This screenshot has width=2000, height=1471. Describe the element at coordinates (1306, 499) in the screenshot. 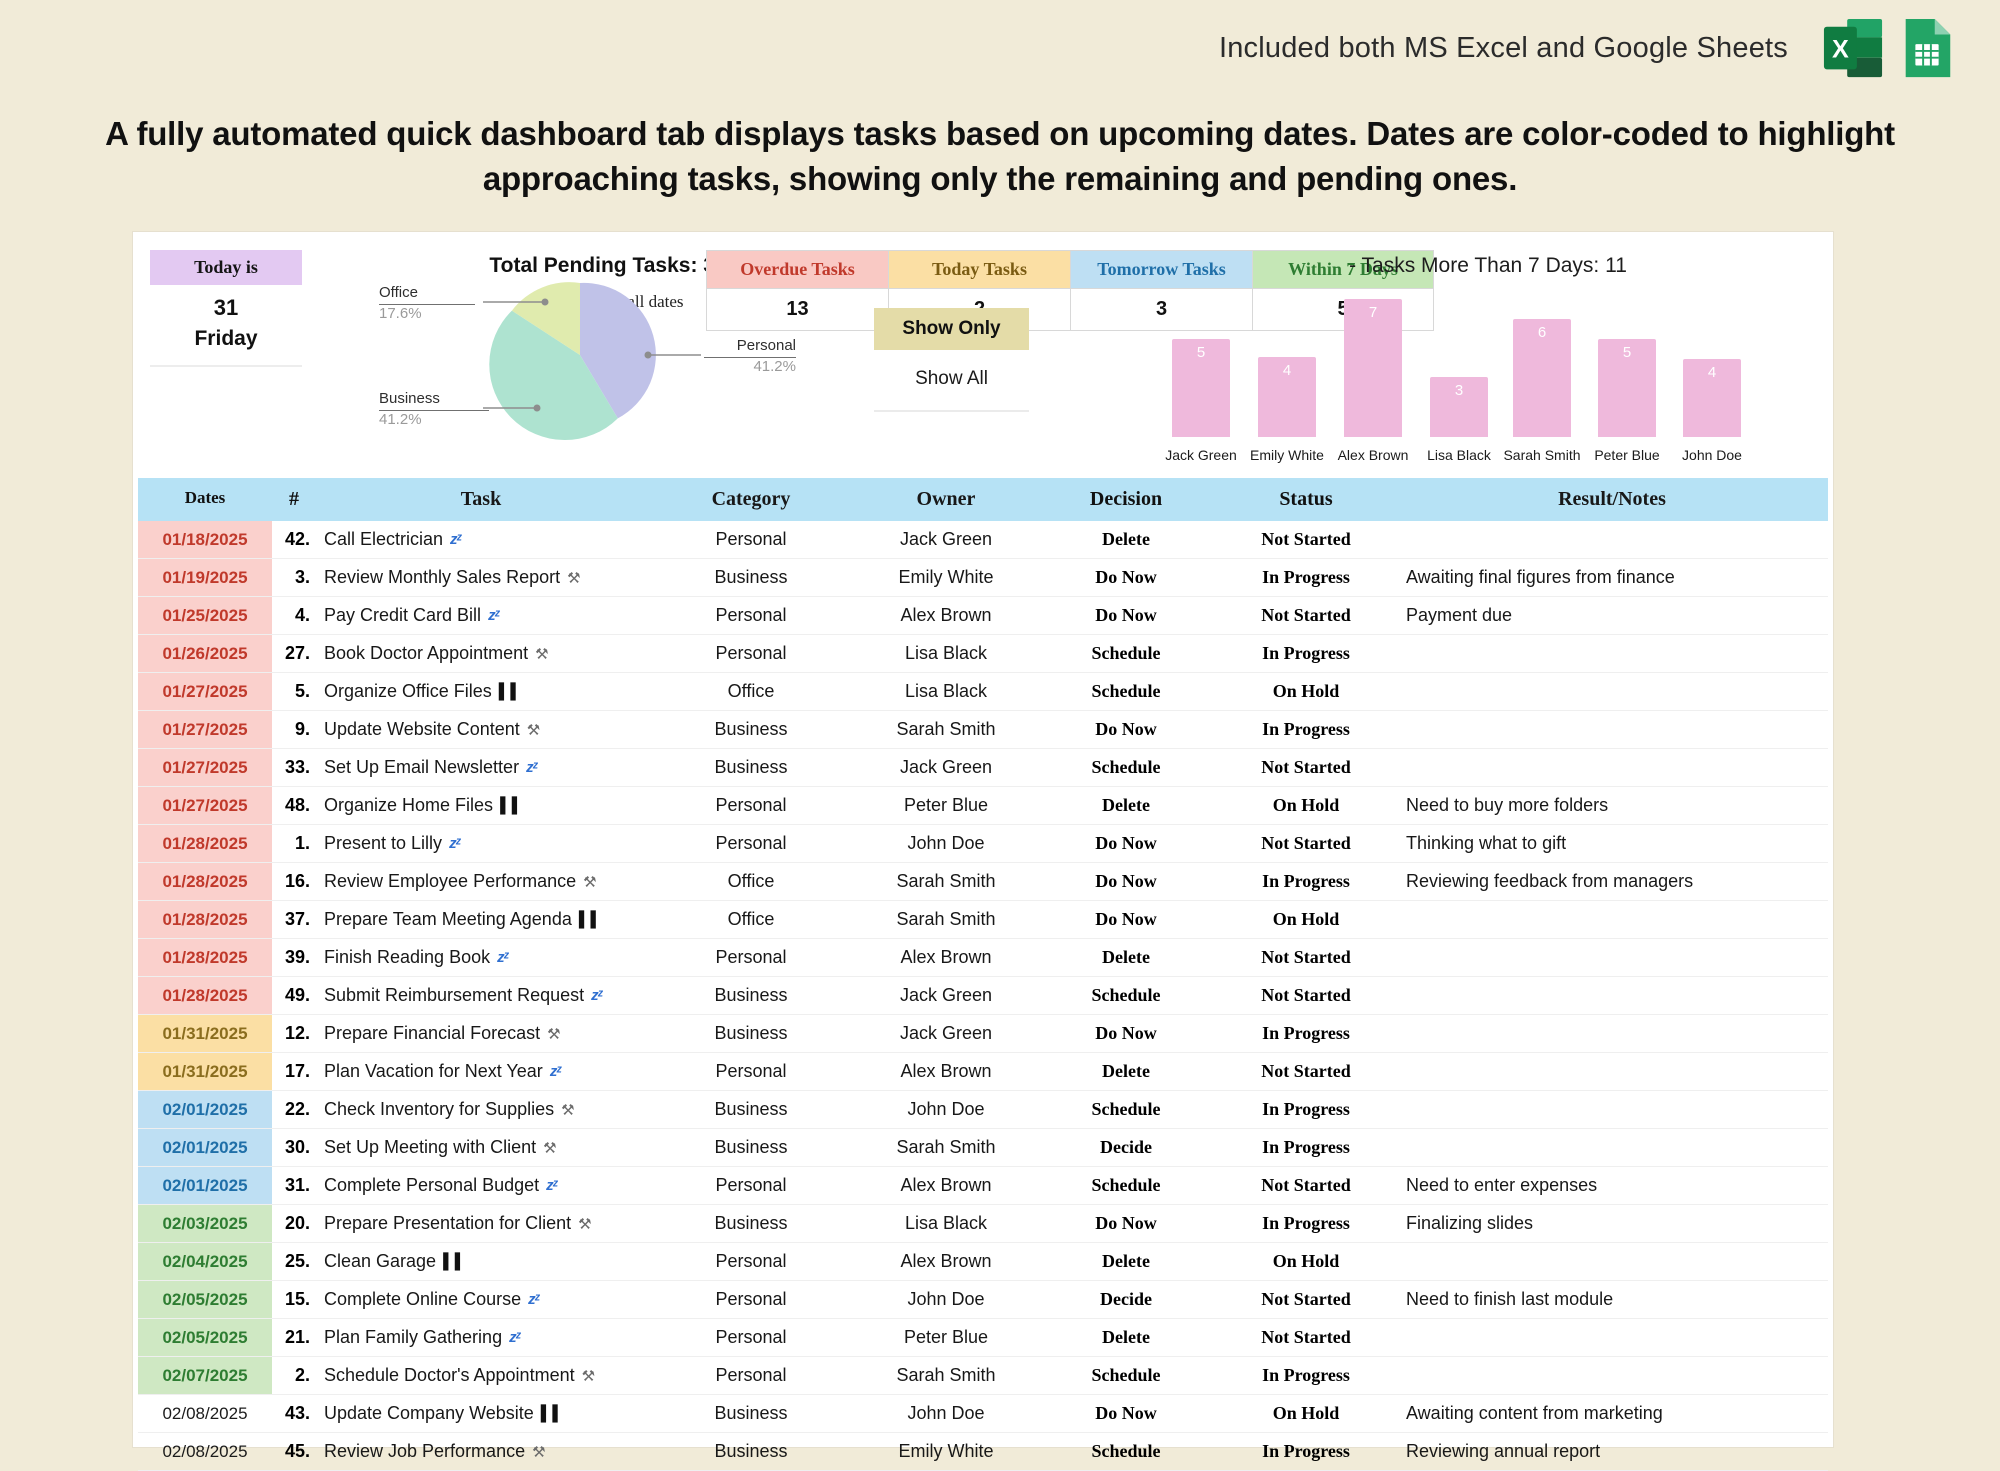

I see `column-header-status: Status` at that location.